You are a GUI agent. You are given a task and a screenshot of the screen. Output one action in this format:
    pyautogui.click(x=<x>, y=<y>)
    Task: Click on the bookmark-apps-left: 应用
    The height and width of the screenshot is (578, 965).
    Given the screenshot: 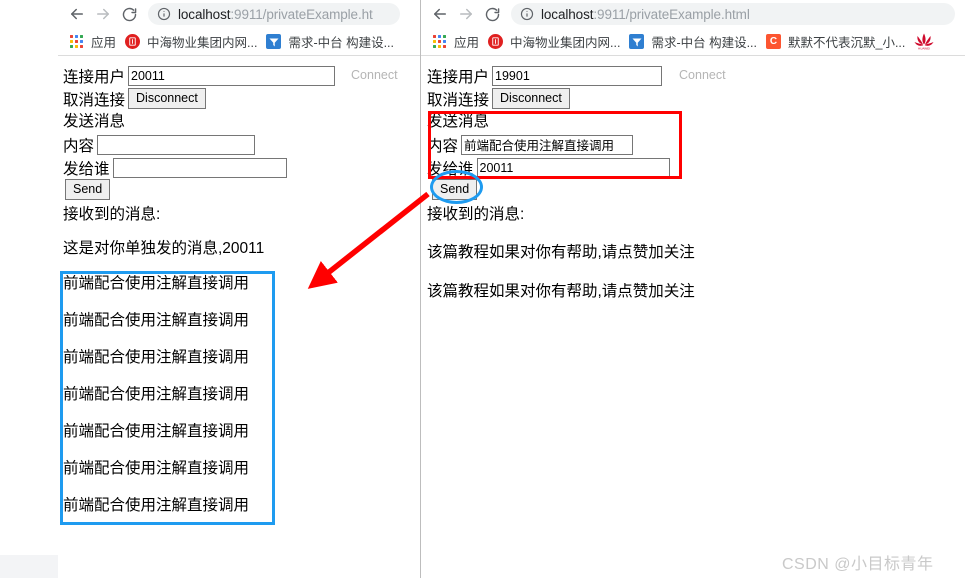 What is the action you would take?
    pyautogui.click(x=94, y=42)
    